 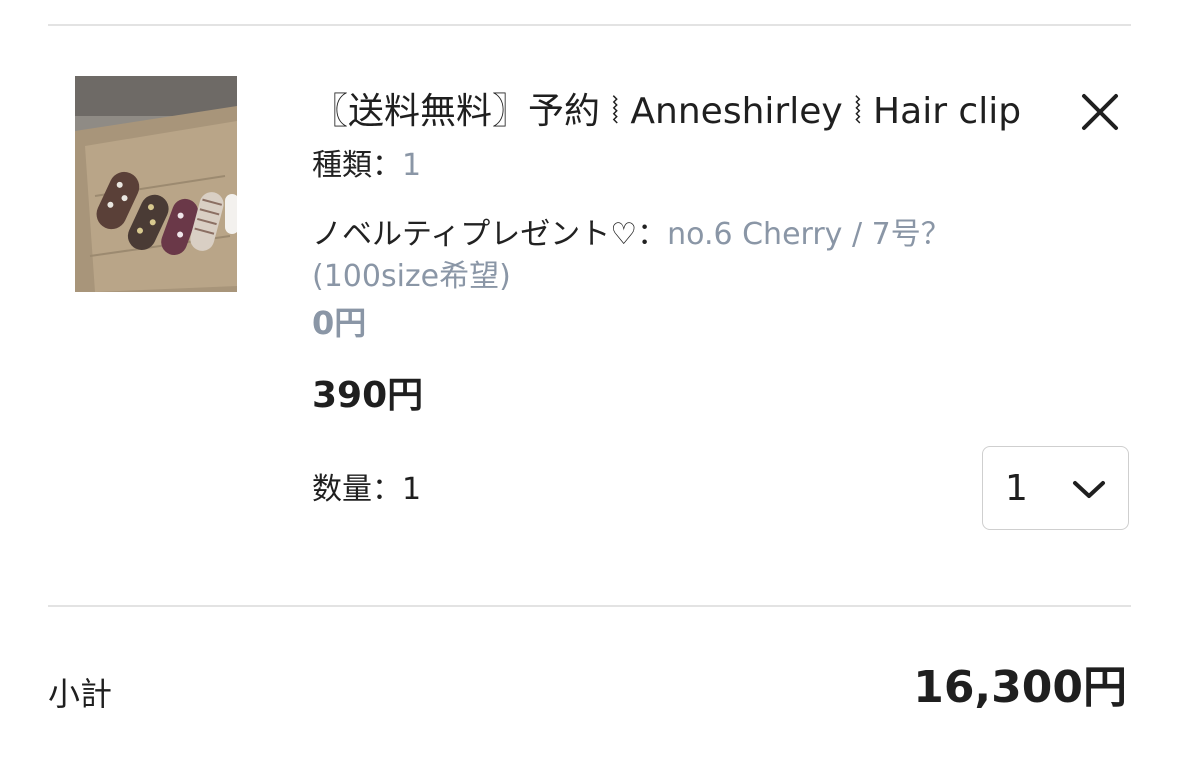 I want to click on novelty-label: ノベルティプレゼント♡：, so click(x=490, y=234).